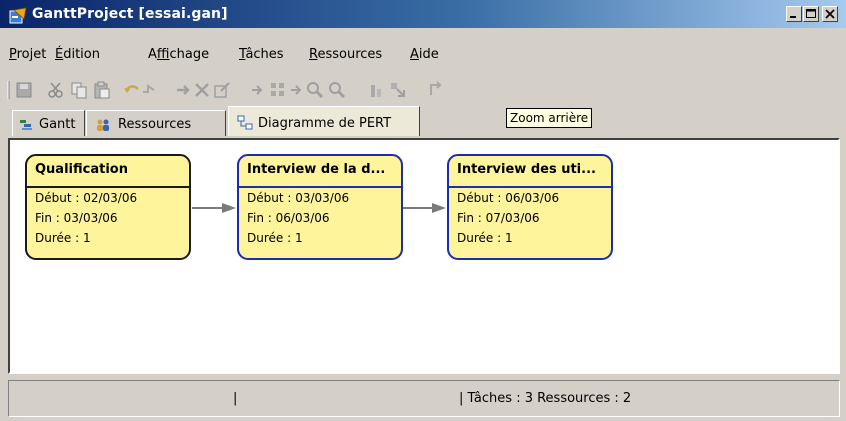 This screenshot has height=421, width=846. I want to click on tab-gantt: Gantt, so click(48, 123).